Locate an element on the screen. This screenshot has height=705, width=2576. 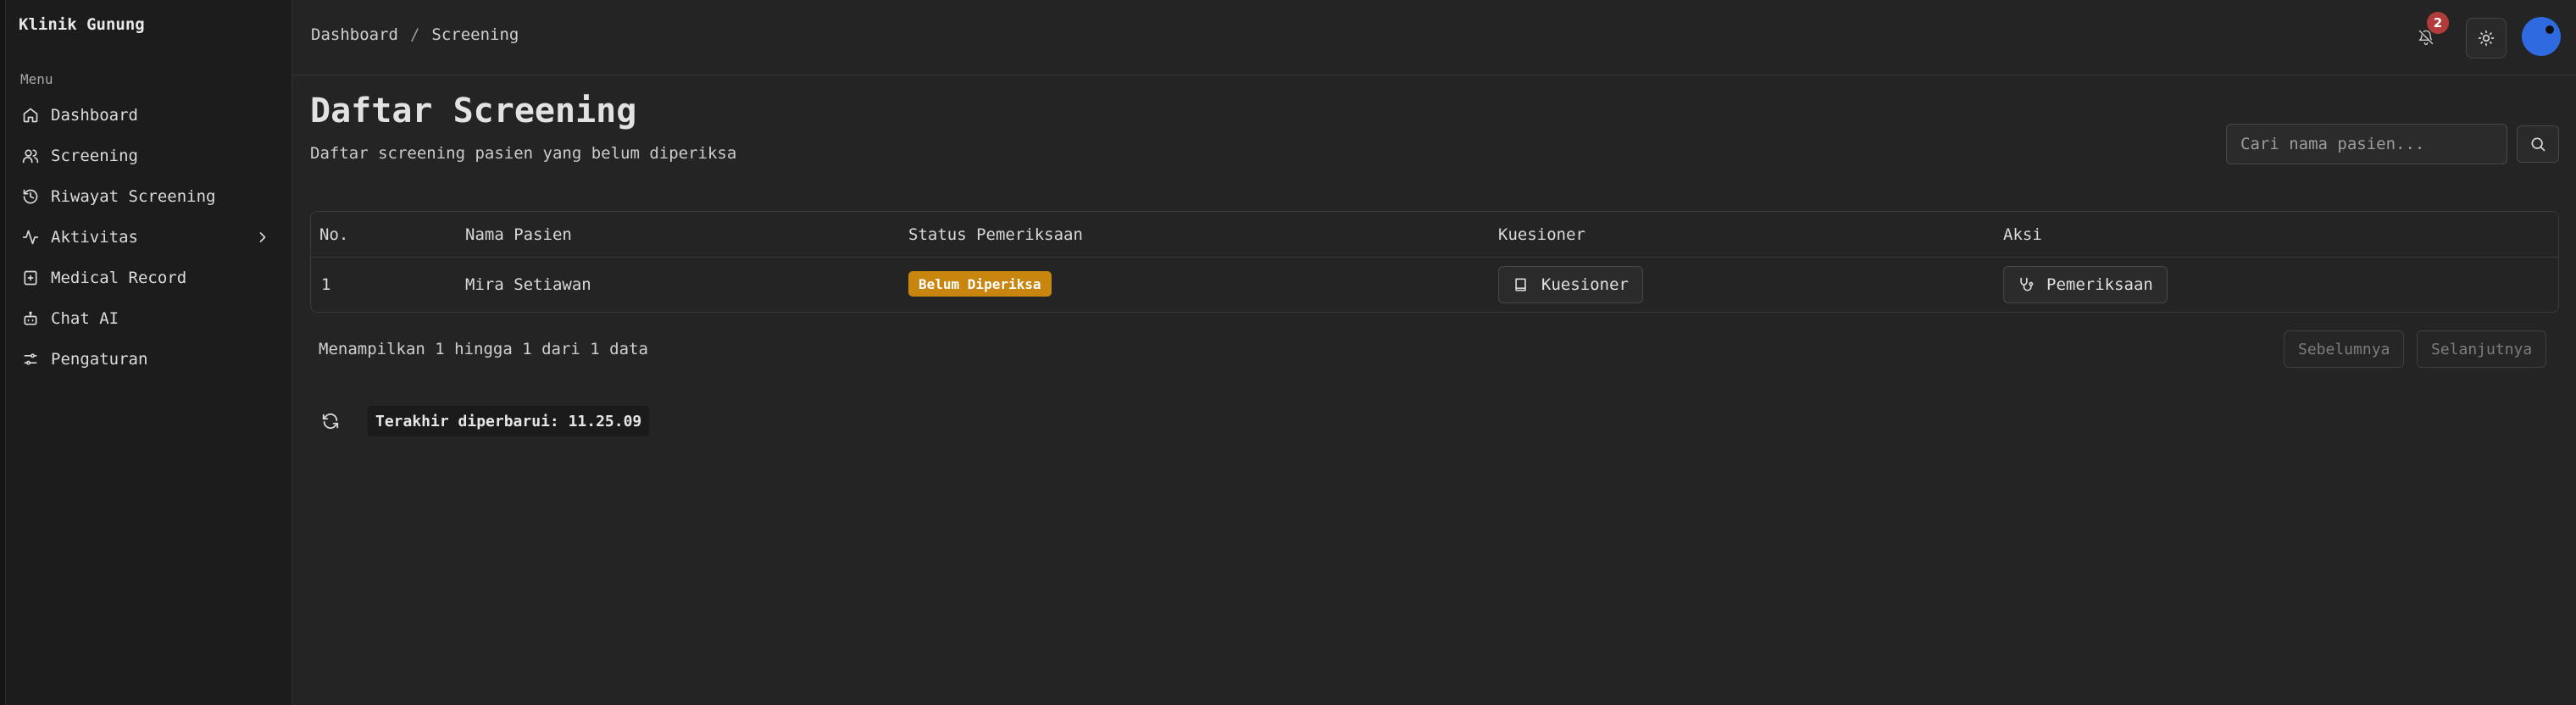
stethoscope-icon is located at coordinates (2027, 284).